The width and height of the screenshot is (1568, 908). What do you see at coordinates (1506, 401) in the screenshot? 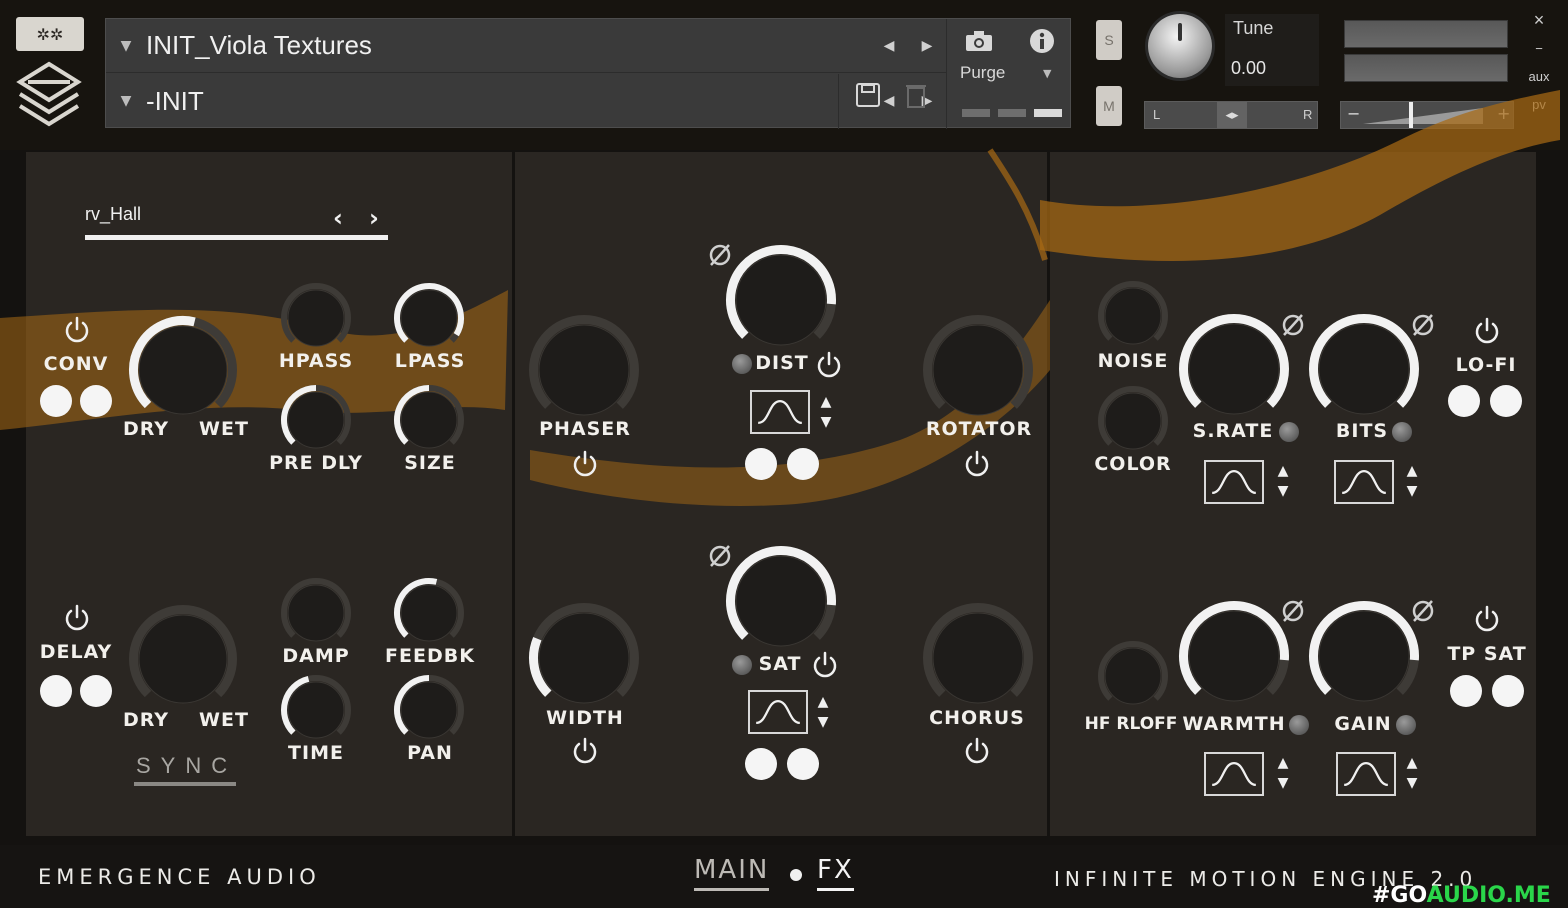
I see `lofi-toggle-b` at bounding box center [1506, 401].